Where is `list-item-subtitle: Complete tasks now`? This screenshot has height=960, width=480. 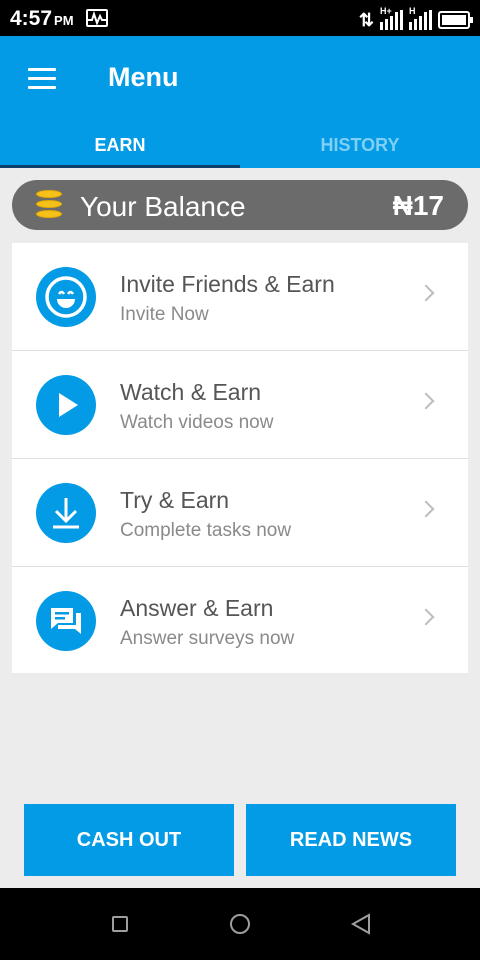
list-item-subtitle: Complete tasks now is located at coordinates (206, 530).